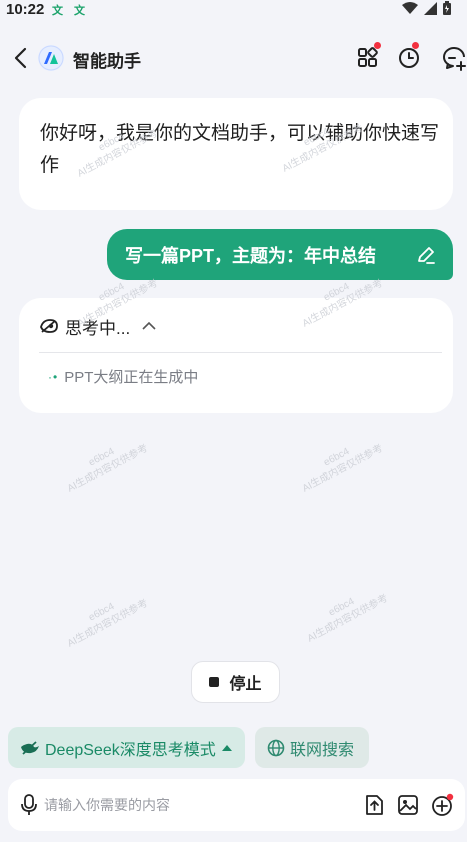  What do you see at coordinates (245, 684) in the screenshot?
I see `stop-button-label: 停止` at bounding box center [245, 684].